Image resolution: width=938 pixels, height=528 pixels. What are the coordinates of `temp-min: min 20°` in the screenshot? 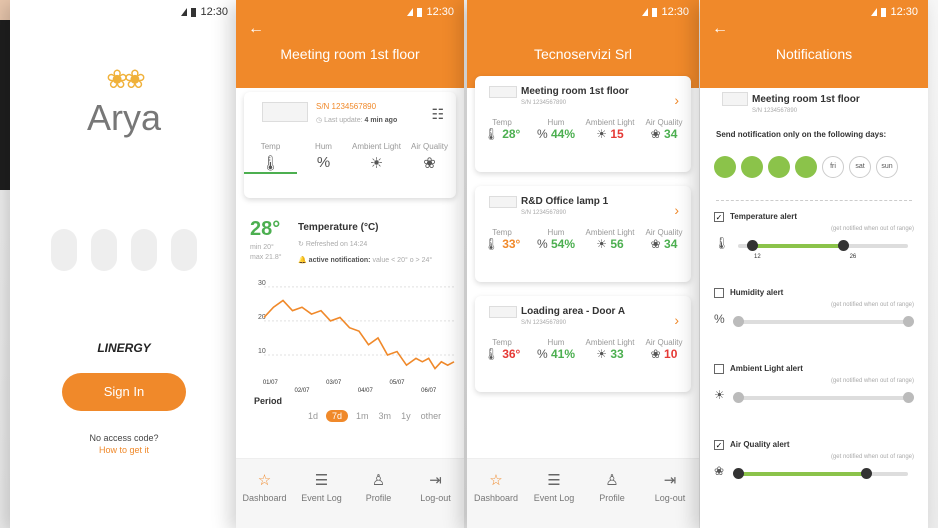 It's located at (262, 247).